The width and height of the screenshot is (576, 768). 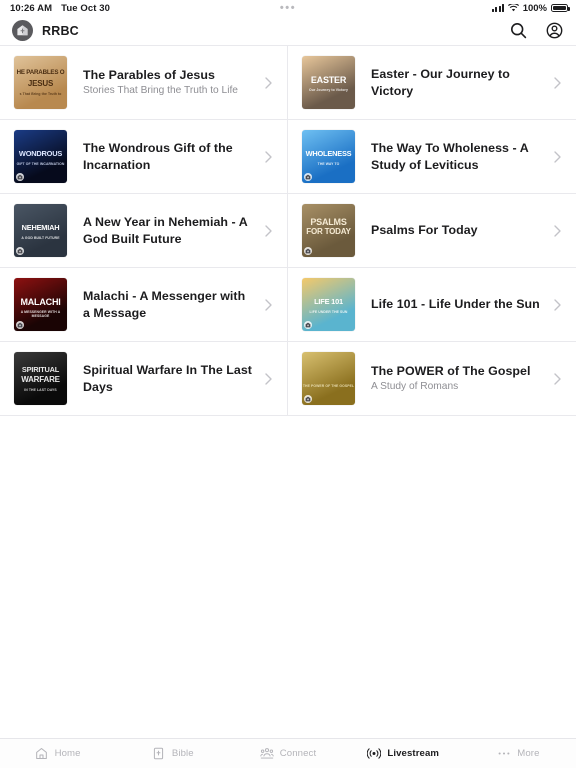 What do you see at coordinates (328, 301) in the screenshot?
I see `thumb-title: LIFE 101` at bounding box center [328, 301].